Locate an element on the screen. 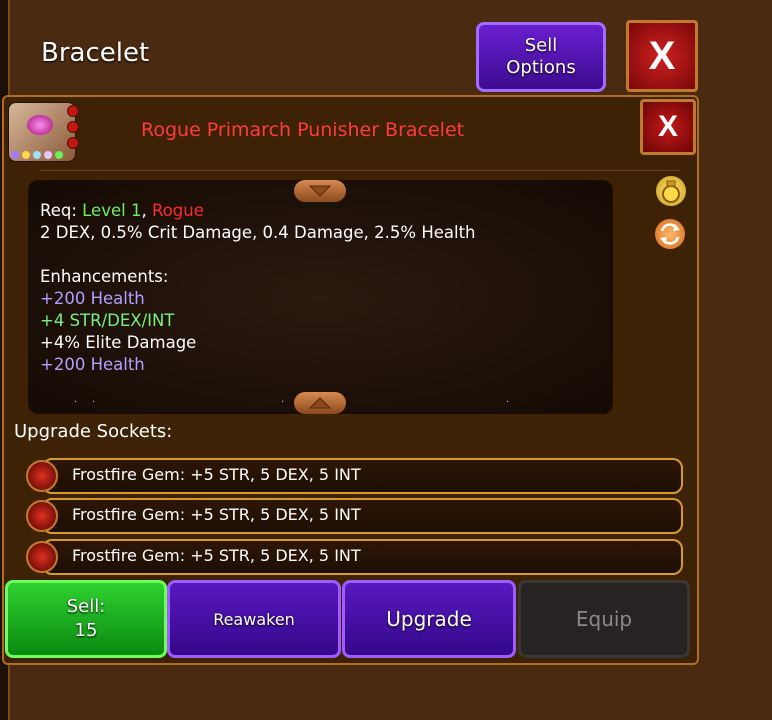 This screenshot has height=720, width=772. money-bag-icon is located at coordinates (671, 191).